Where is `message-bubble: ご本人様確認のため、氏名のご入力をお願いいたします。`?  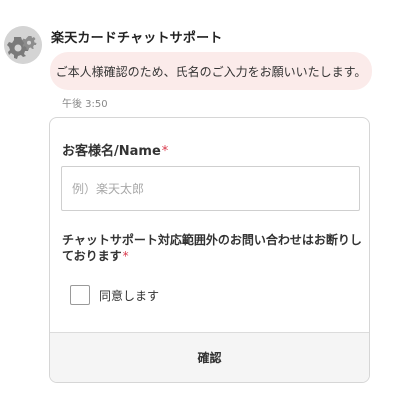 message-bubble: ご本人様確認のため、氏名のご入力をお願いいたします。 is located at coordinates (211, 71).